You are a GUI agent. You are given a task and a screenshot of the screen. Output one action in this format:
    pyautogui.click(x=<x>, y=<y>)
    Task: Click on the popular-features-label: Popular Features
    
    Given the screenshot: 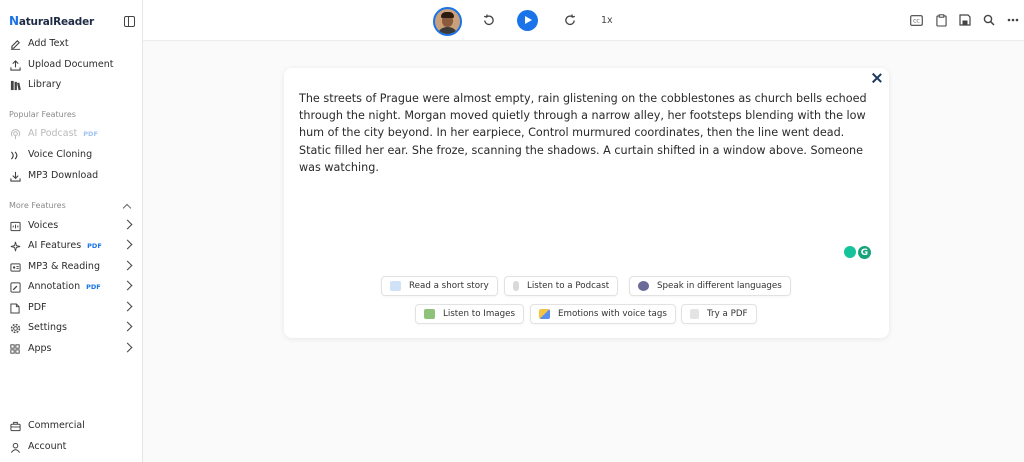 What is the action you would take?
    pyautogui.click(x=42, y=114)
    